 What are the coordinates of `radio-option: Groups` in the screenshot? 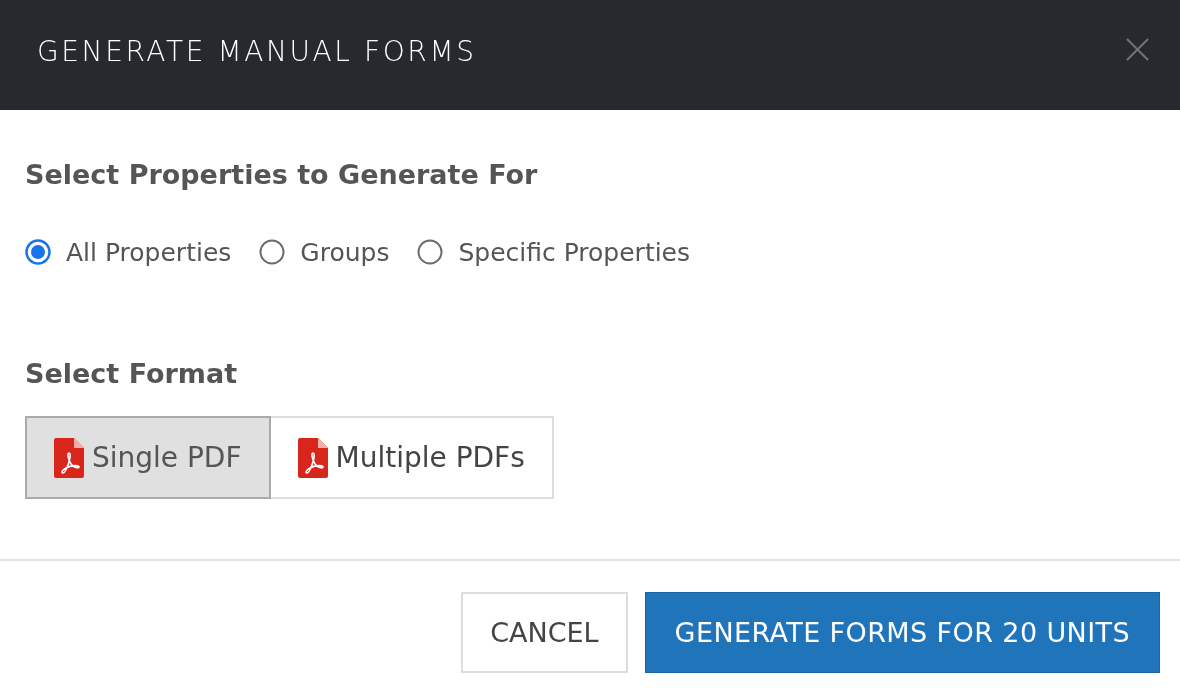 It's located at (324, 252).